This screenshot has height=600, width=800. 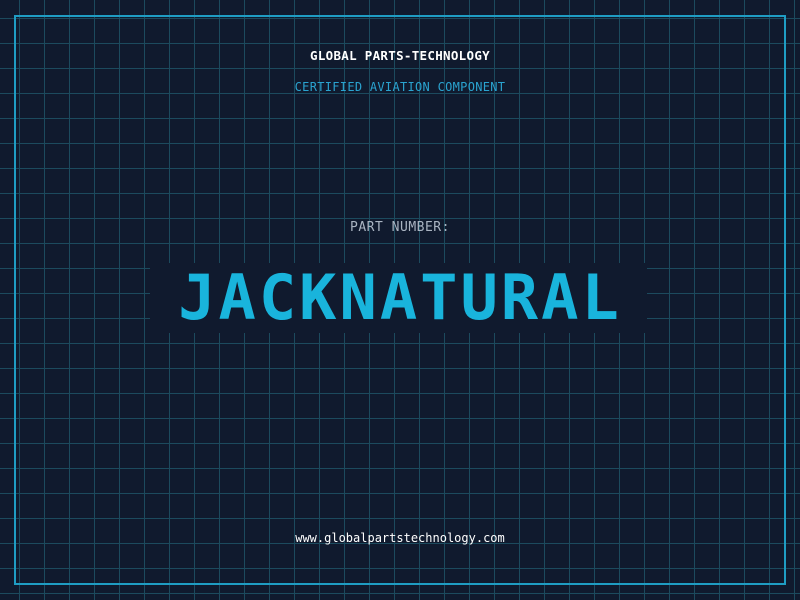 What do you see at coordinates (400, 297) in the screenshot?
I see `part-number-value: JACKNATURAL` at bounding box center [400, 297].